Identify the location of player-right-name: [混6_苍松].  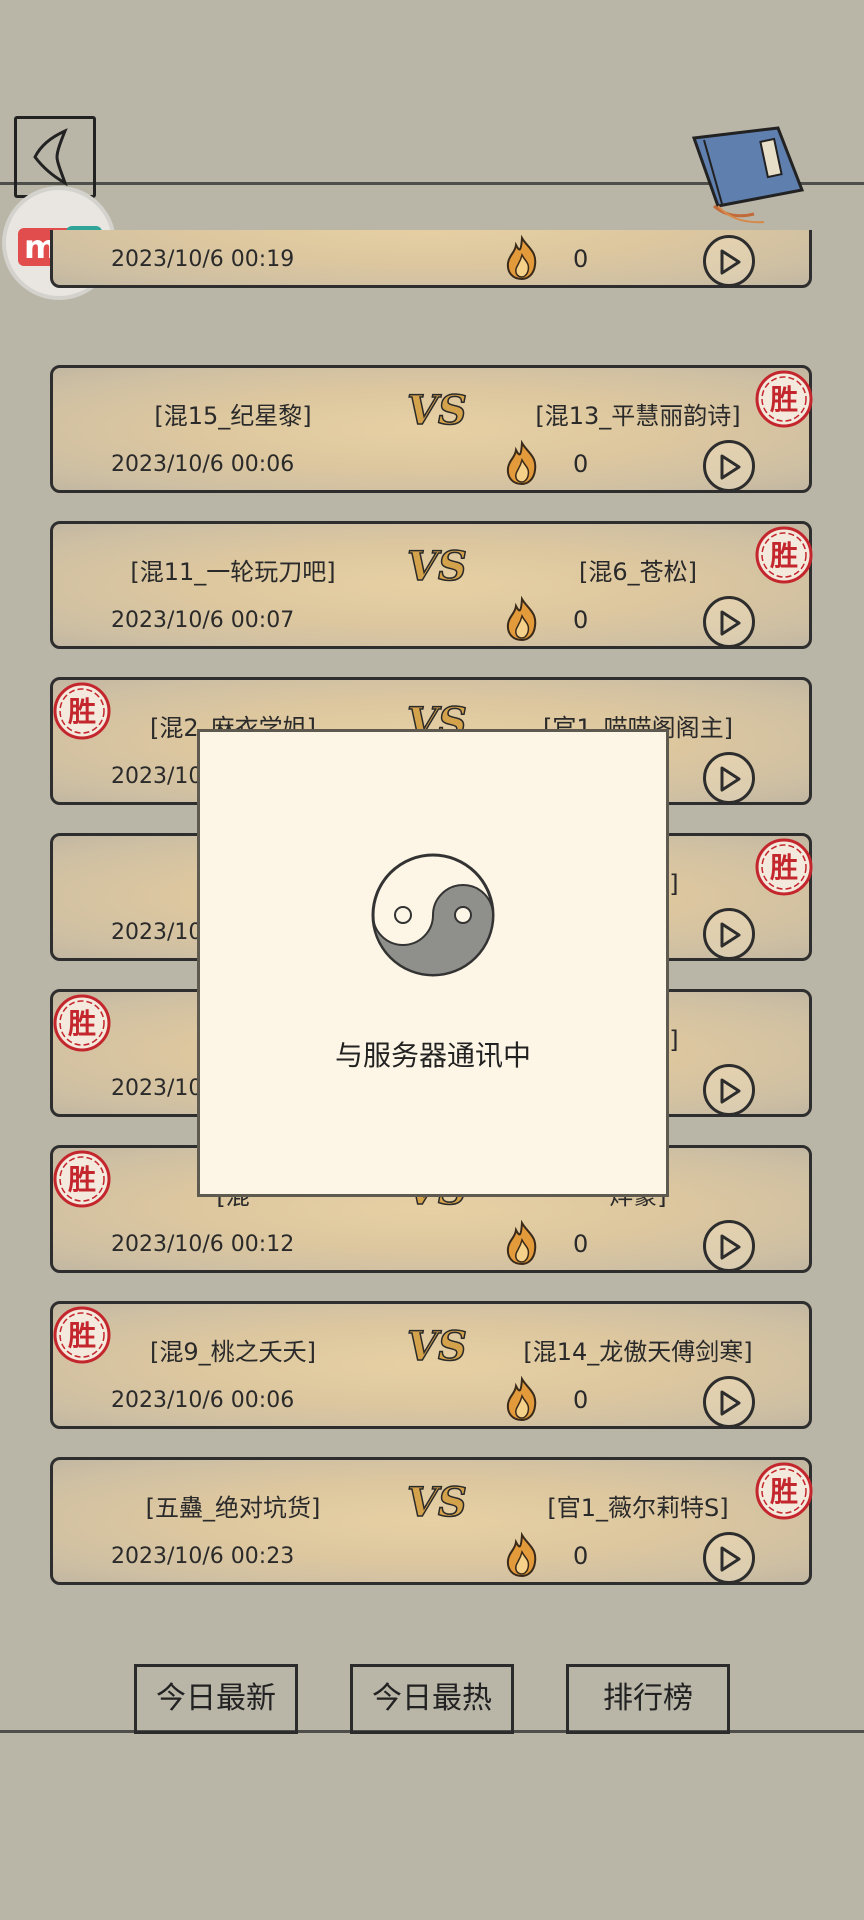
(638, 572).